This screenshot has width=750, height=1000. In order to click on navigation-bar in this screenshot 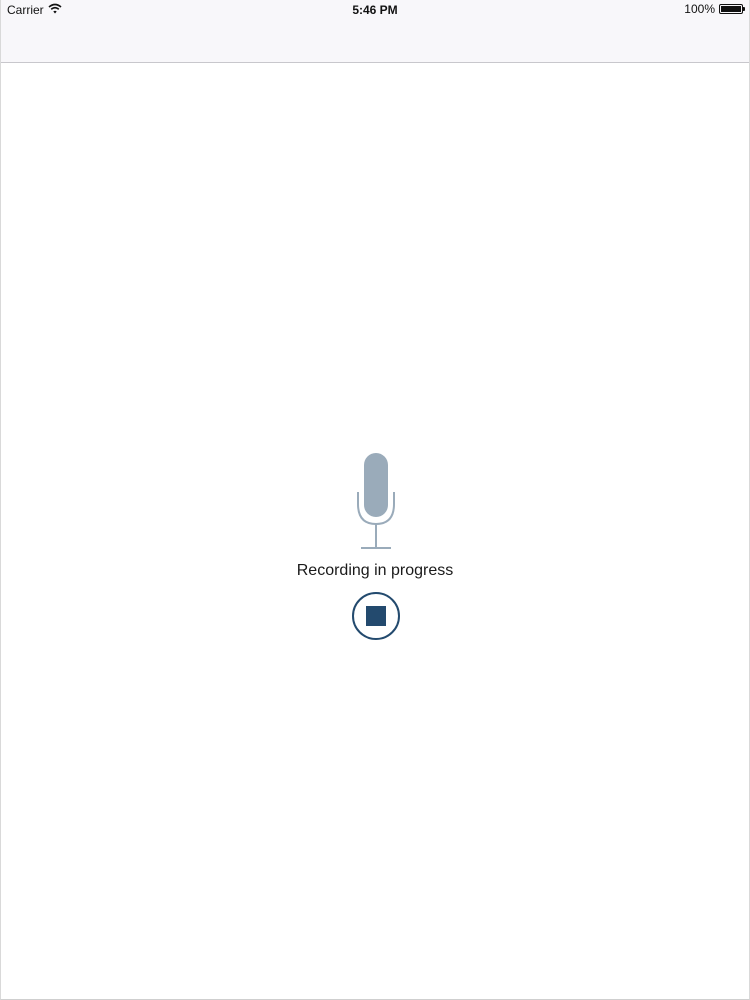, I will do `click(375, 41)`.